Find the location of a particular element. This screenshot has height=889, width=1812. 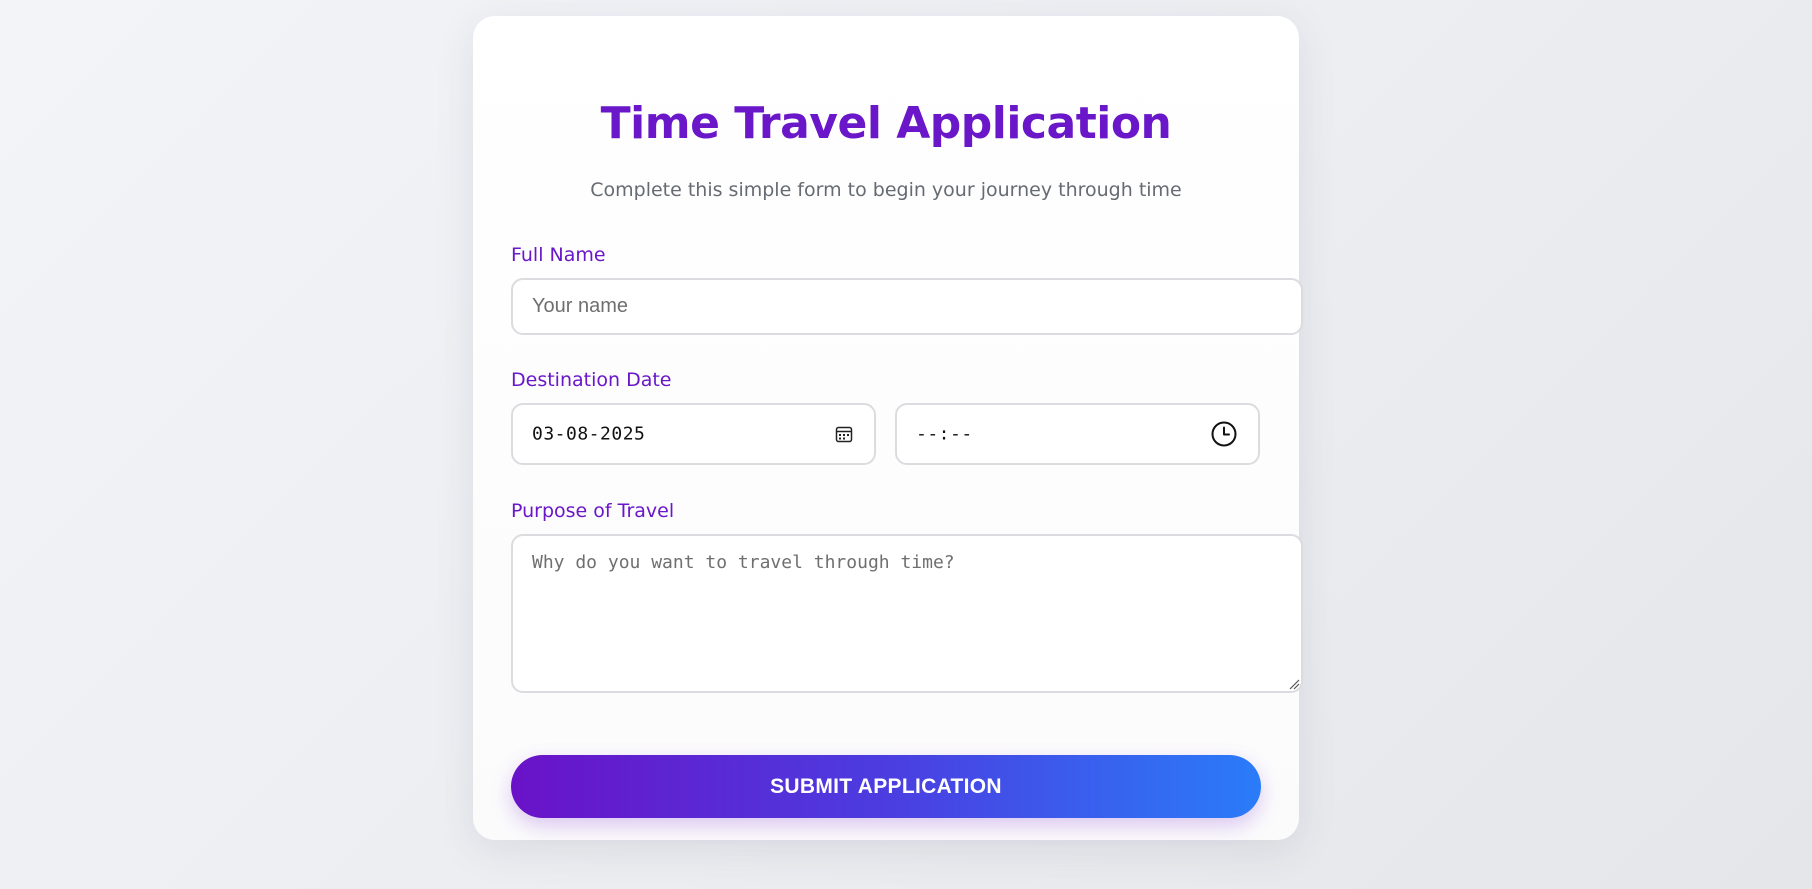

page-title: Time Travel Application is located at coordinates (886, 123).